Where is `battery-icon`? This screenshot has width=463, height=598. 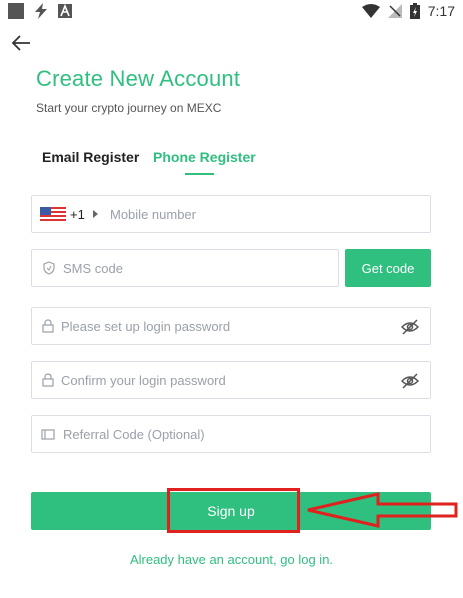
battery-icon is located at coordinates (414, 11).